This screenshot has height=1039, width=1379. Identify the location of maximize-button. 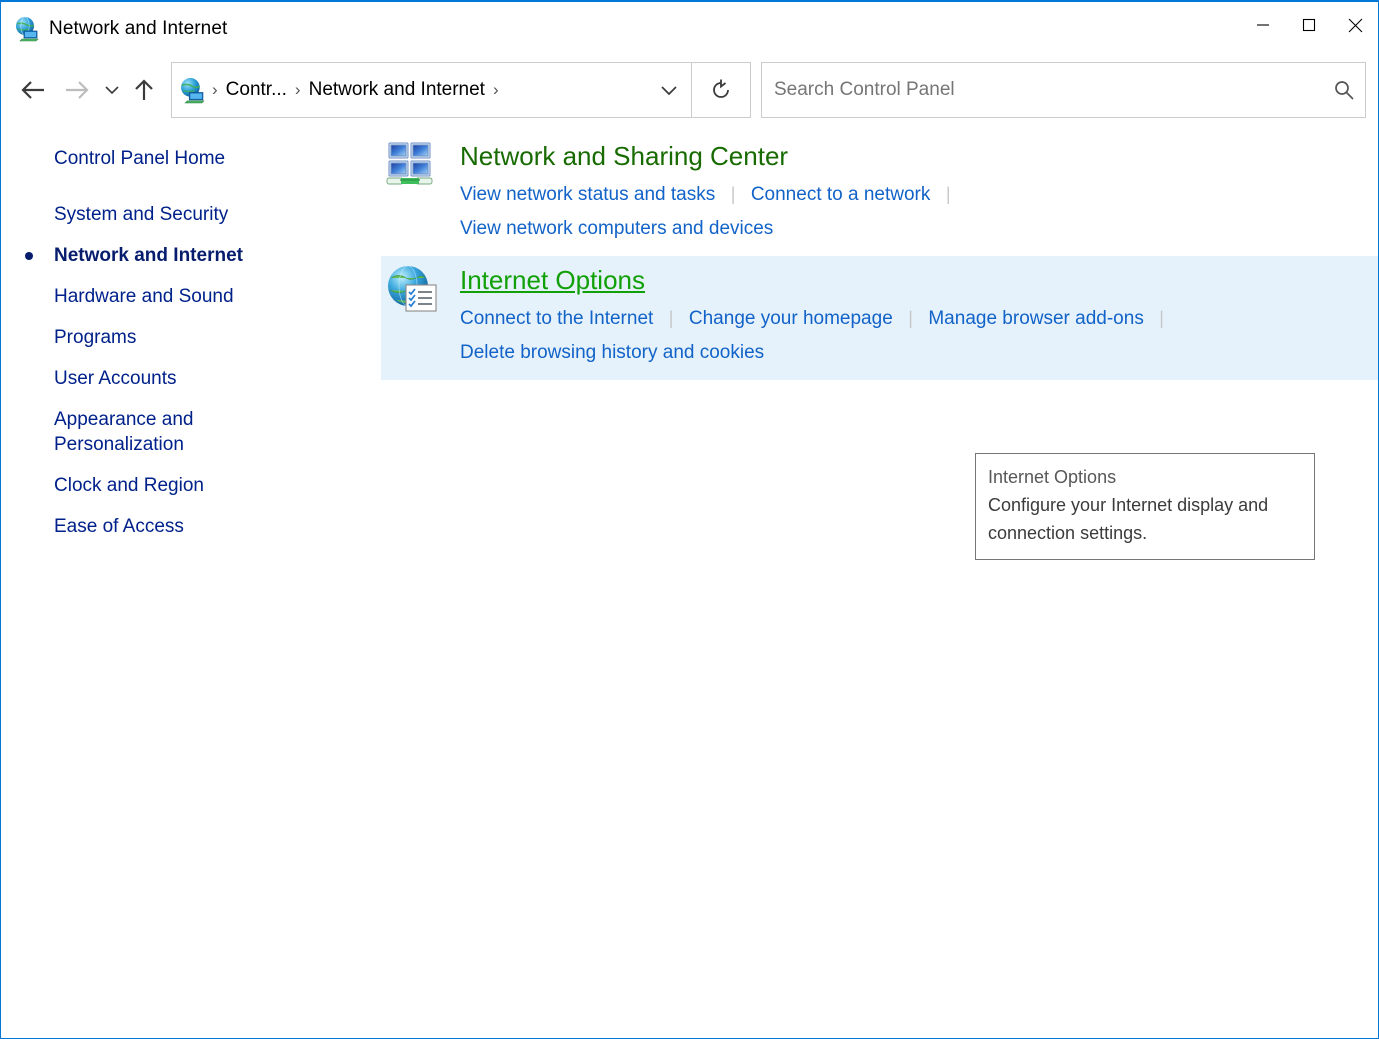
(1309, 25).